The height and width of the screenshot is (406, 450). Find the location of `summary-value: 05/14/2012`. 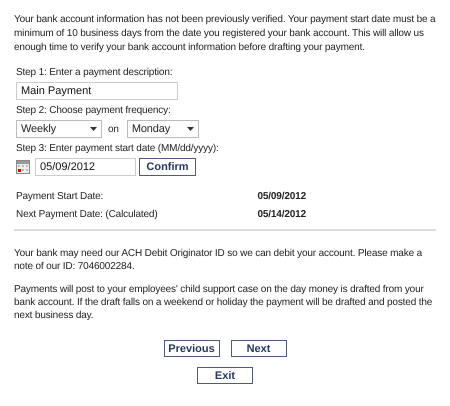

summary-value: 05/14/2012 is located at coordinates (281, 215).